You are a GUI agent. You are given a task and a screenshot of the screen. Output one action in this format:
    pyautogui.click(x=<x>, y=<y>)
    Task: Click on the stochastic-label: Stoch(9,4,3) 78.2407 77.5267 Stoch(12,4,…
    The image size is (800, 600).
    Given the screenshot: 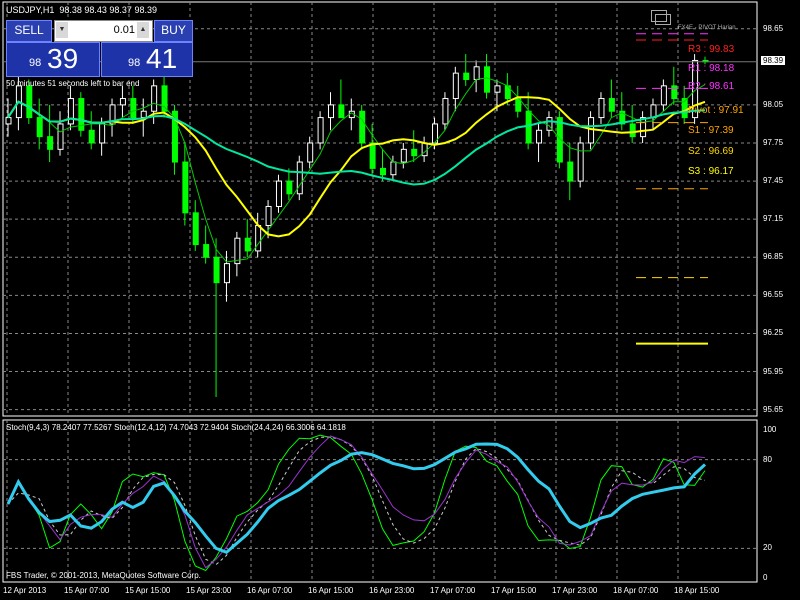 What is the action you would take?
    pyautogui.click(x=176, y=427)
    